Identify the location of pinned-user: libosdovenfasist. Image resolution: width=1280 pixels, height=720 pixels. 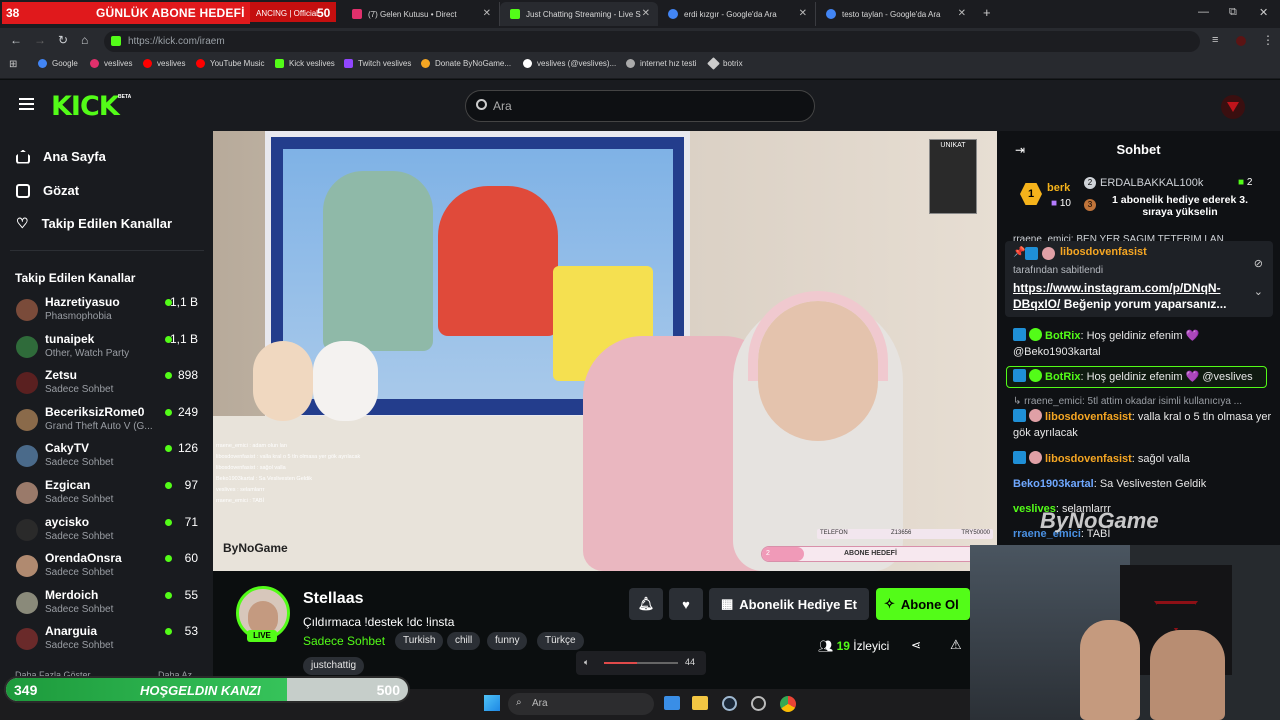
(1103, 252).